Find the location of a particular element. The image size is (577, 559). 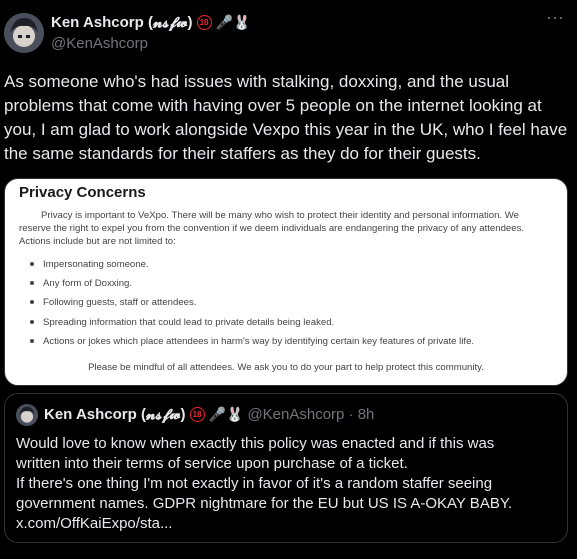

quoted-author-name: Ken Ashcorp (𝓷𝓼𝓯𝔀) is located at coordinates (115, 414).